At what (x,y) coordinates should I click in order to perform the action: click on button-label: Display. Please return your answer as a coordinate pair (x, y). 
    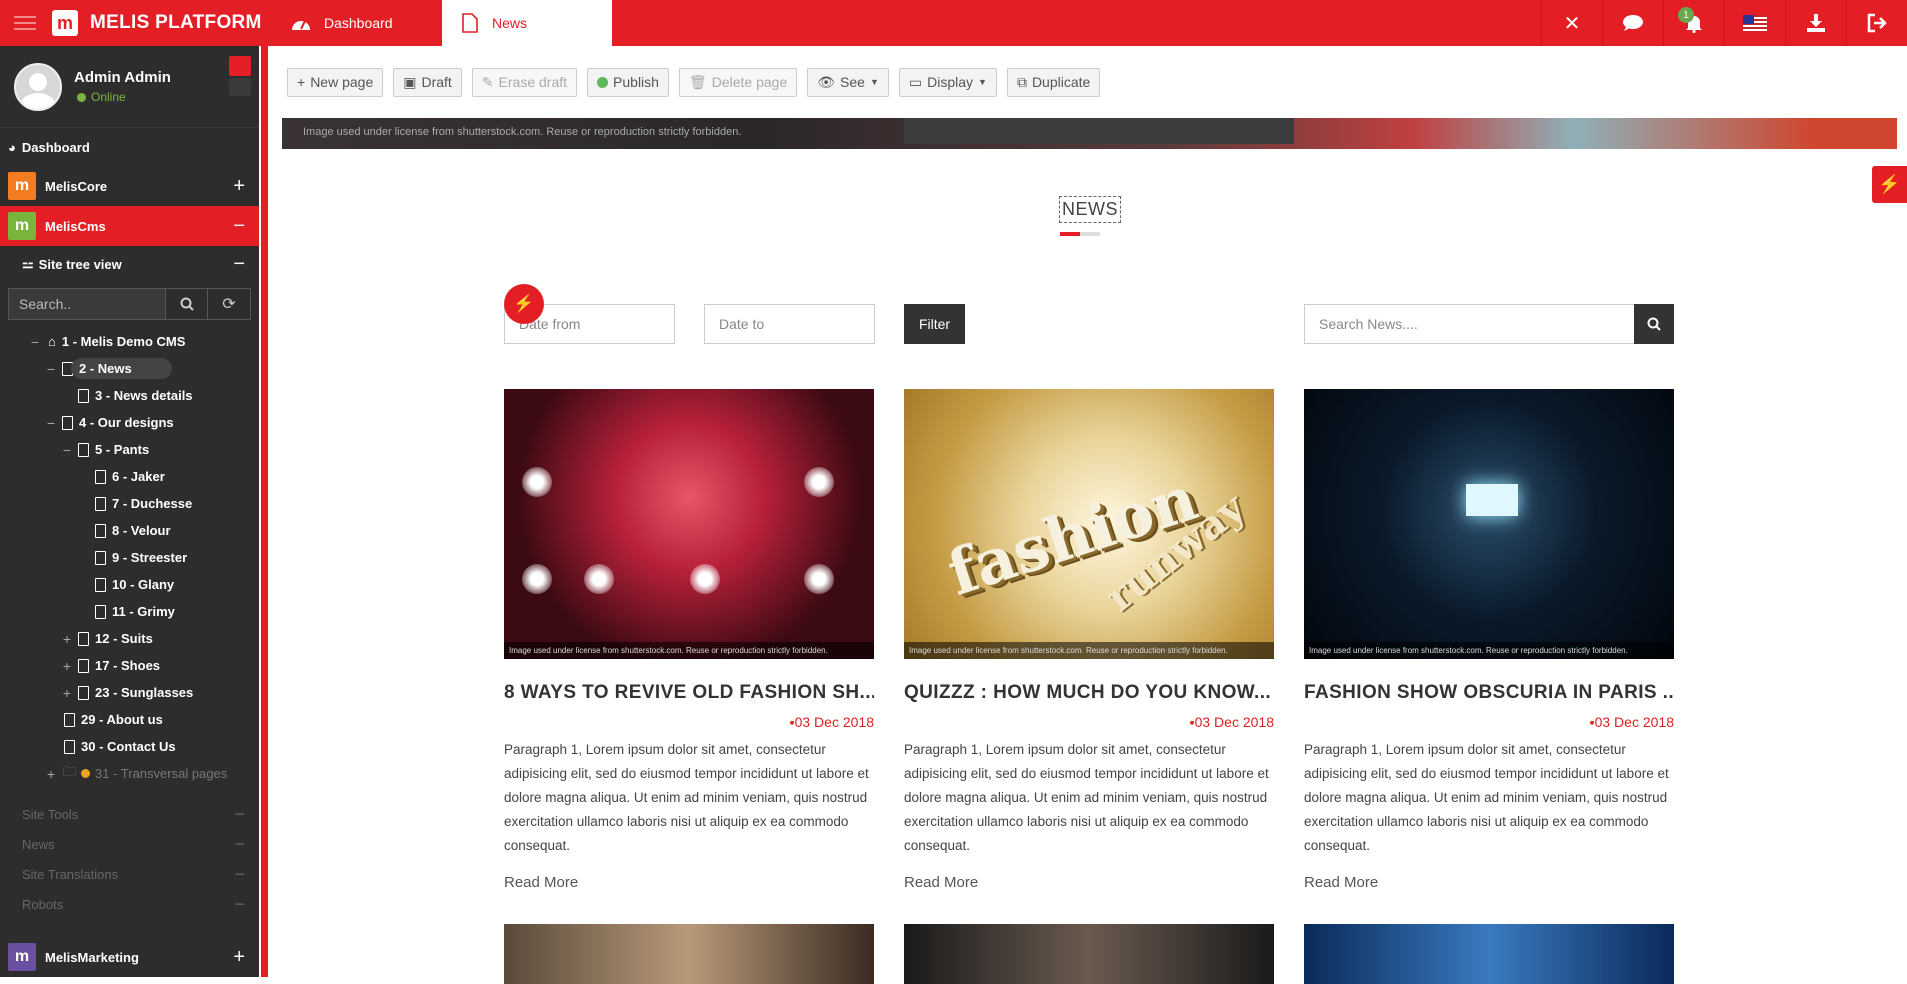
    Looking at the image, I should click on (950, 82).